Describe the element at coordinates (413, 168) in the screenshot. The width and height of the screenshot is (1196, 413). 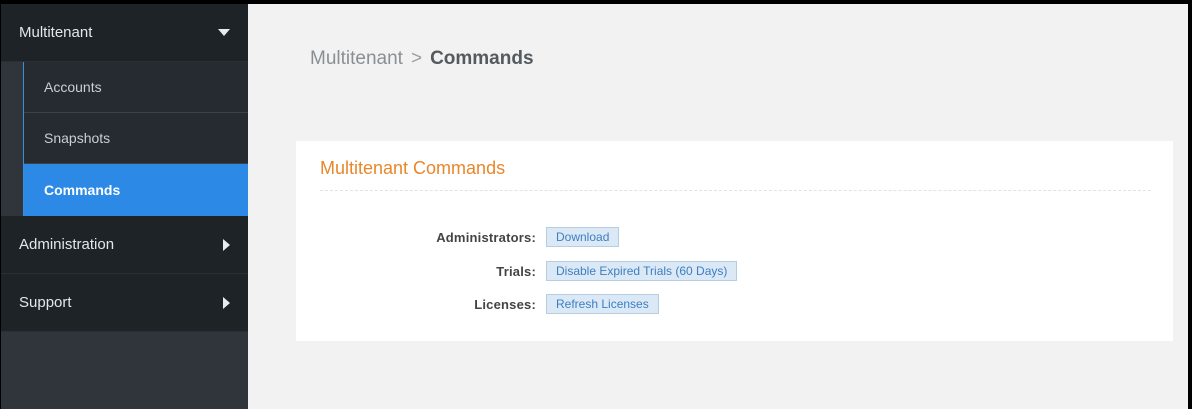
I see `panel-title: Multitenant Commands` at that location.